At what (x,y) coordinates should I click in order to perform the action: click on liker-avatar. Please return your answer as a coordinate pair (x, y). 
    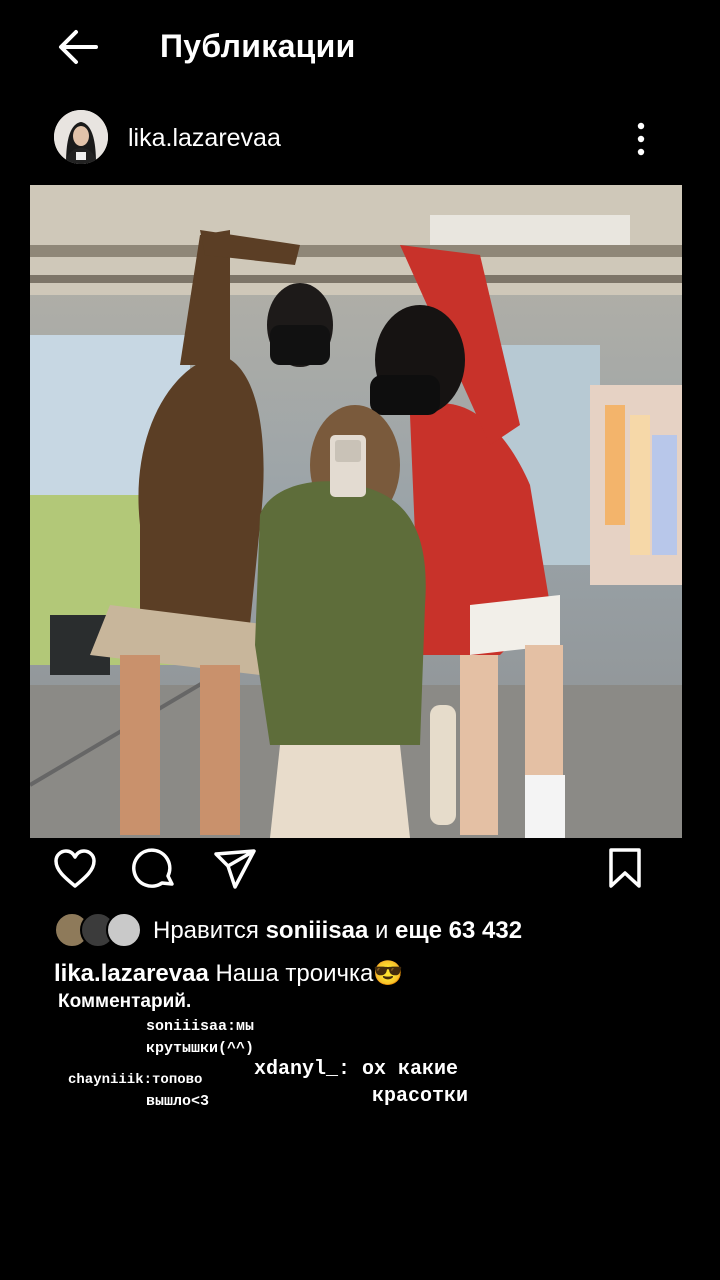
    Looking at the image, I should click on (124, 930).